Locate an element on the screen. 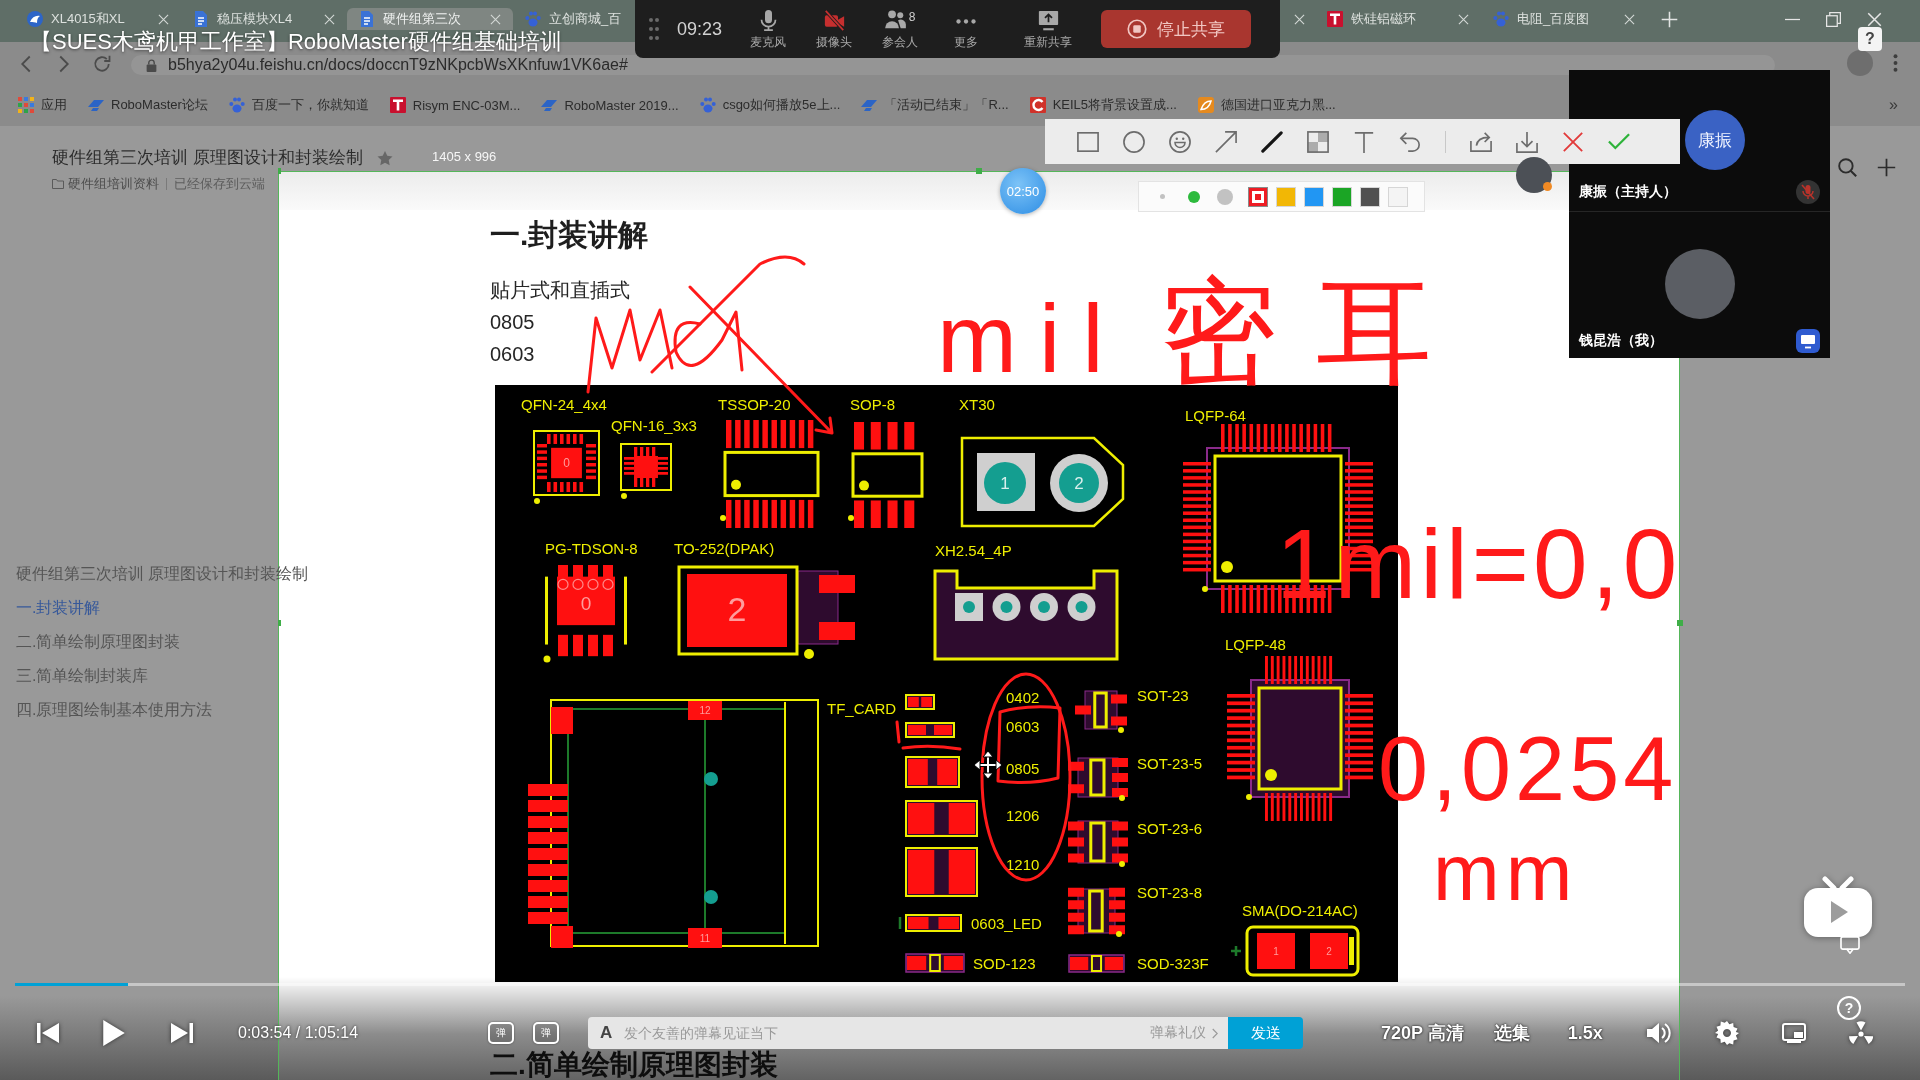 Image resolution: width=1920 pixels, height=1080 pixels. browser-tab: 电阻_百度图 is located at coordinates (1564, 19).